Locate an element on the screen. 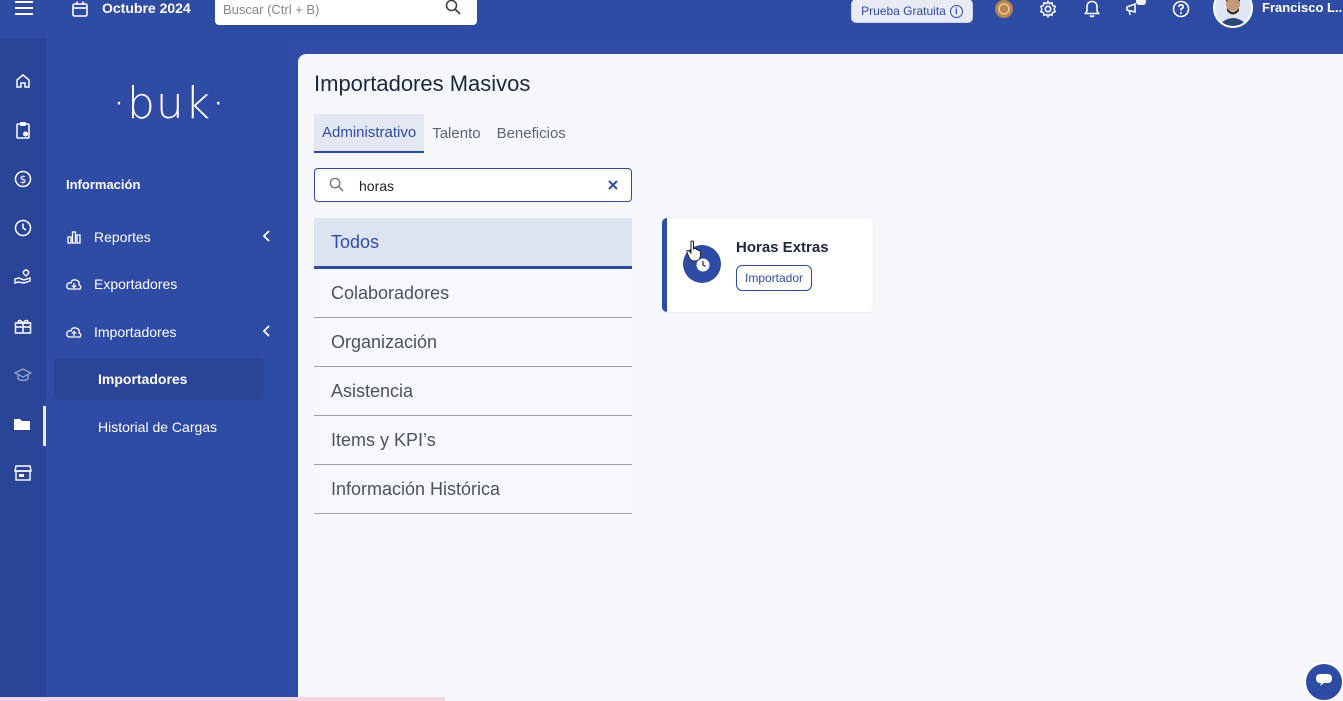  nav-item-exportadores: Exportadores is located at coordinates (166, 284).